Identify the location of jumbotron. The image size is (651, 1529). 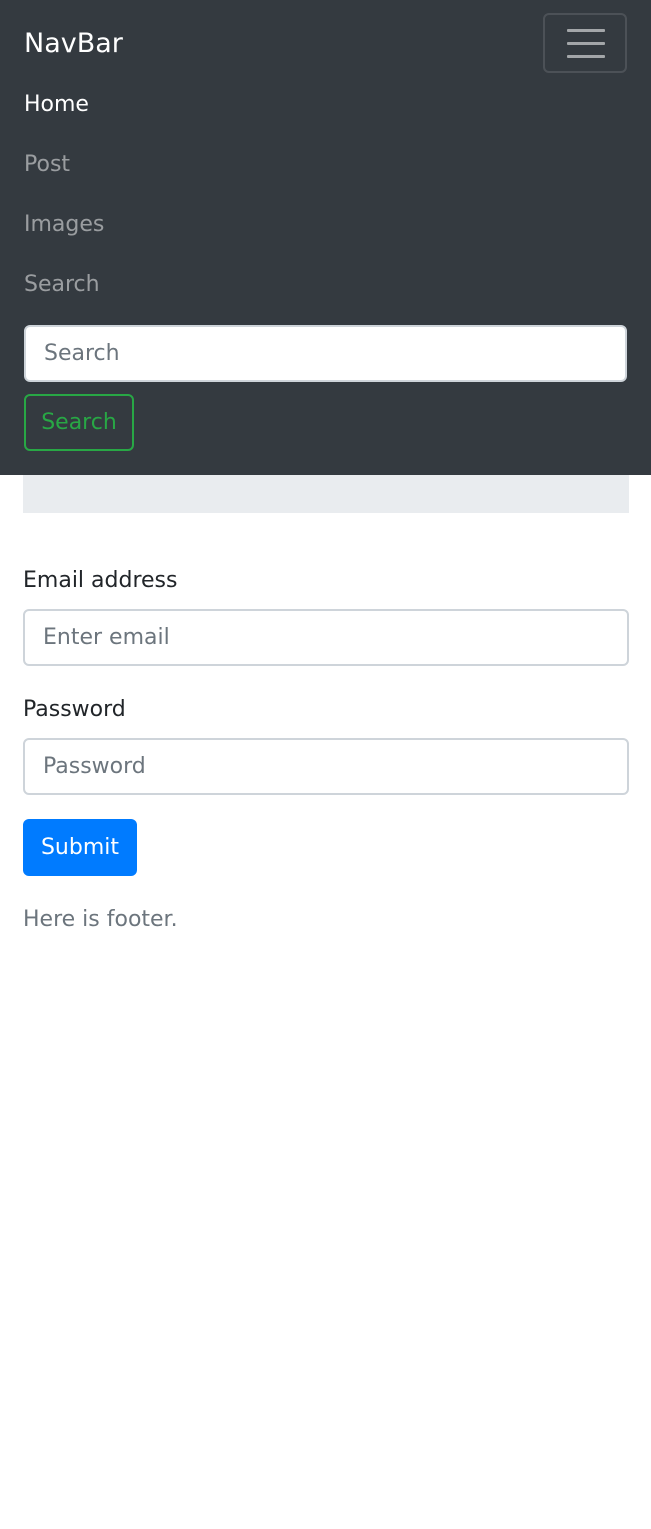
(326, 494).